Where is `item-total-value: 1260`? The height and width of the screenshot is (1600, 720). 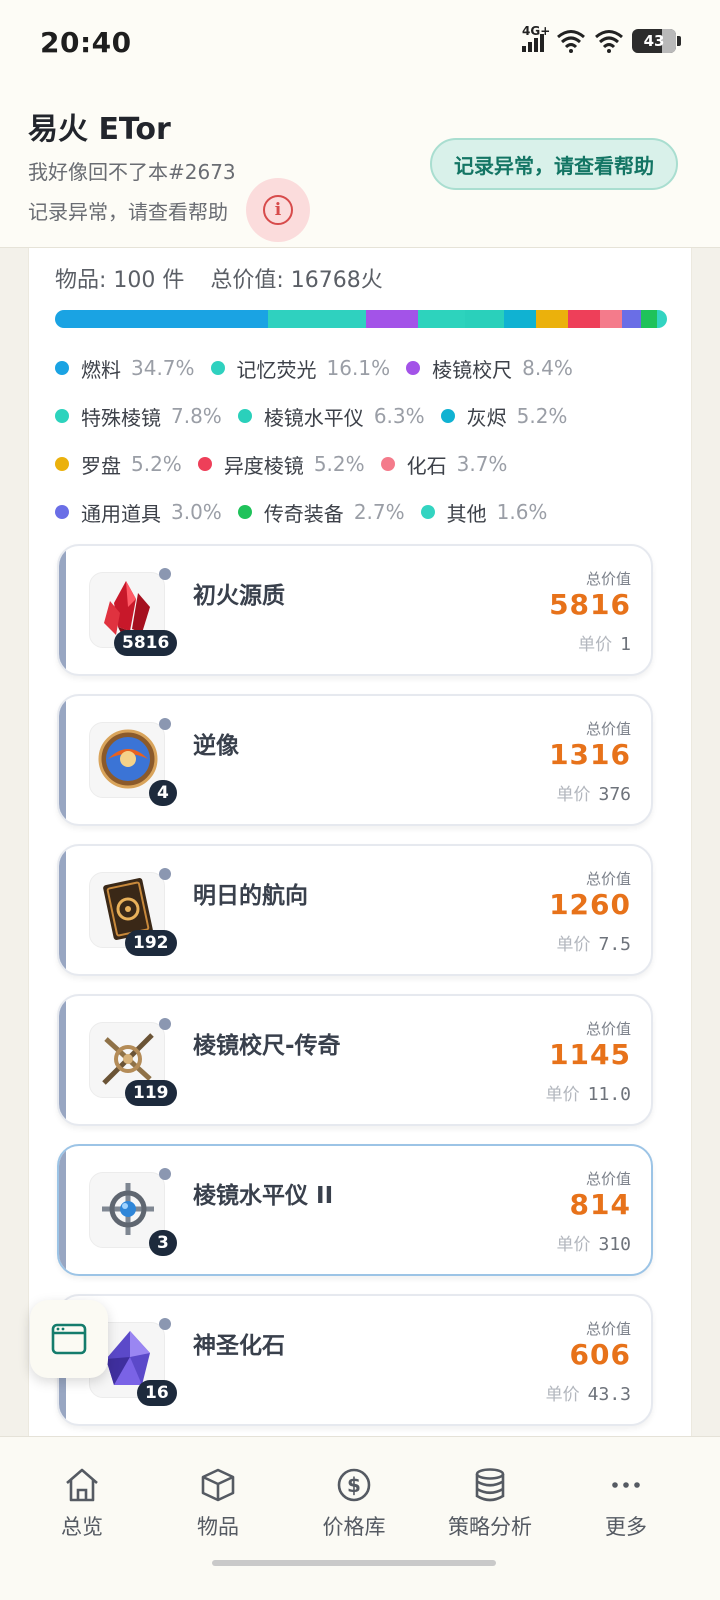 item-total-value: 1260 is located at coordinates (590, 904).